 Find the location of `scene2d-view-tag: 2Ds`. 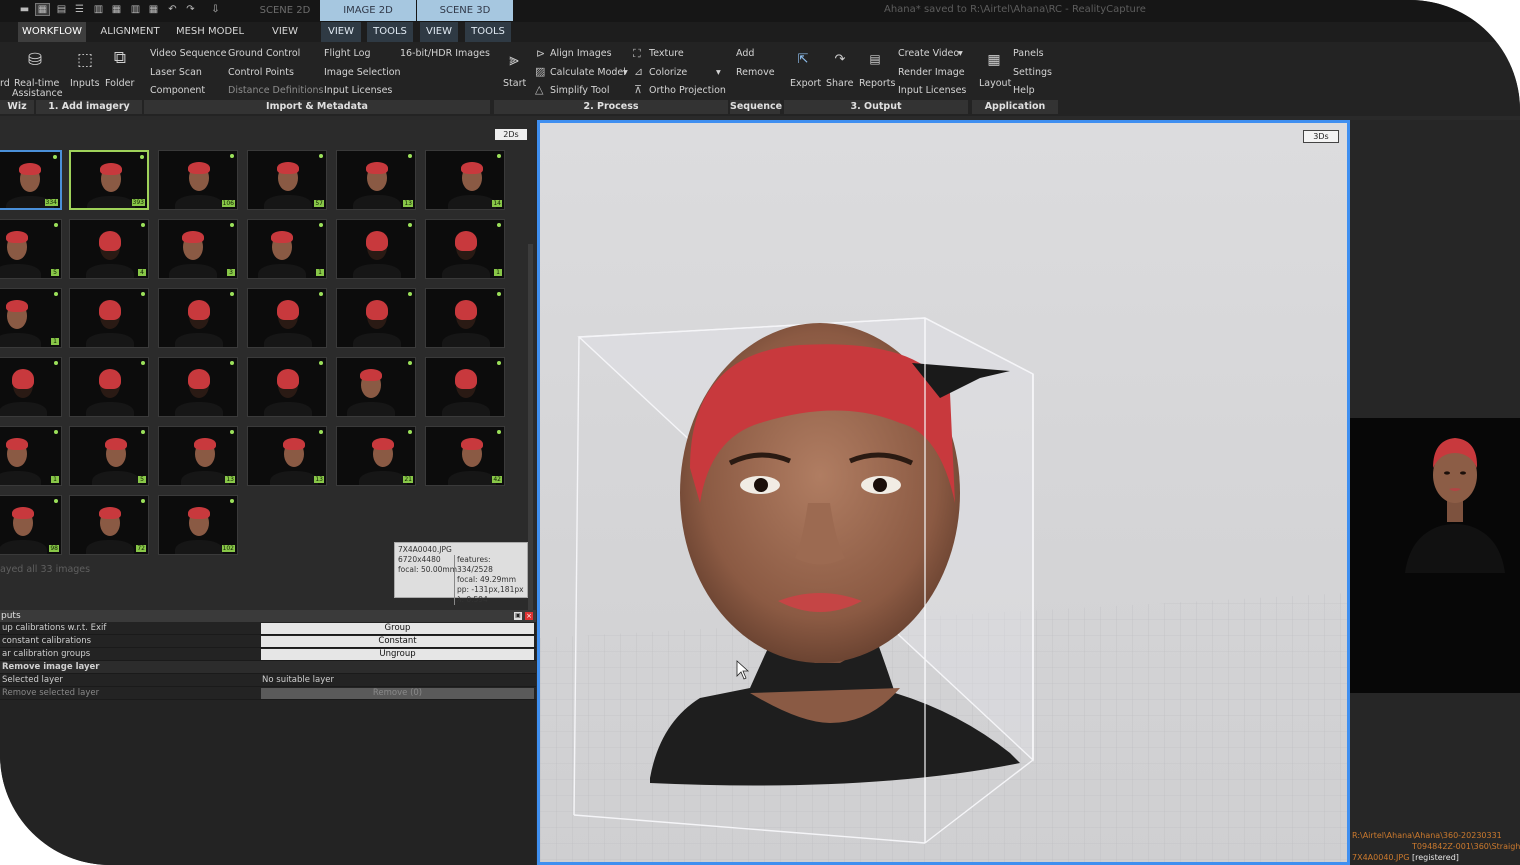

scene2d-view-tag: 2Ds is located at coordinates (511, 134).